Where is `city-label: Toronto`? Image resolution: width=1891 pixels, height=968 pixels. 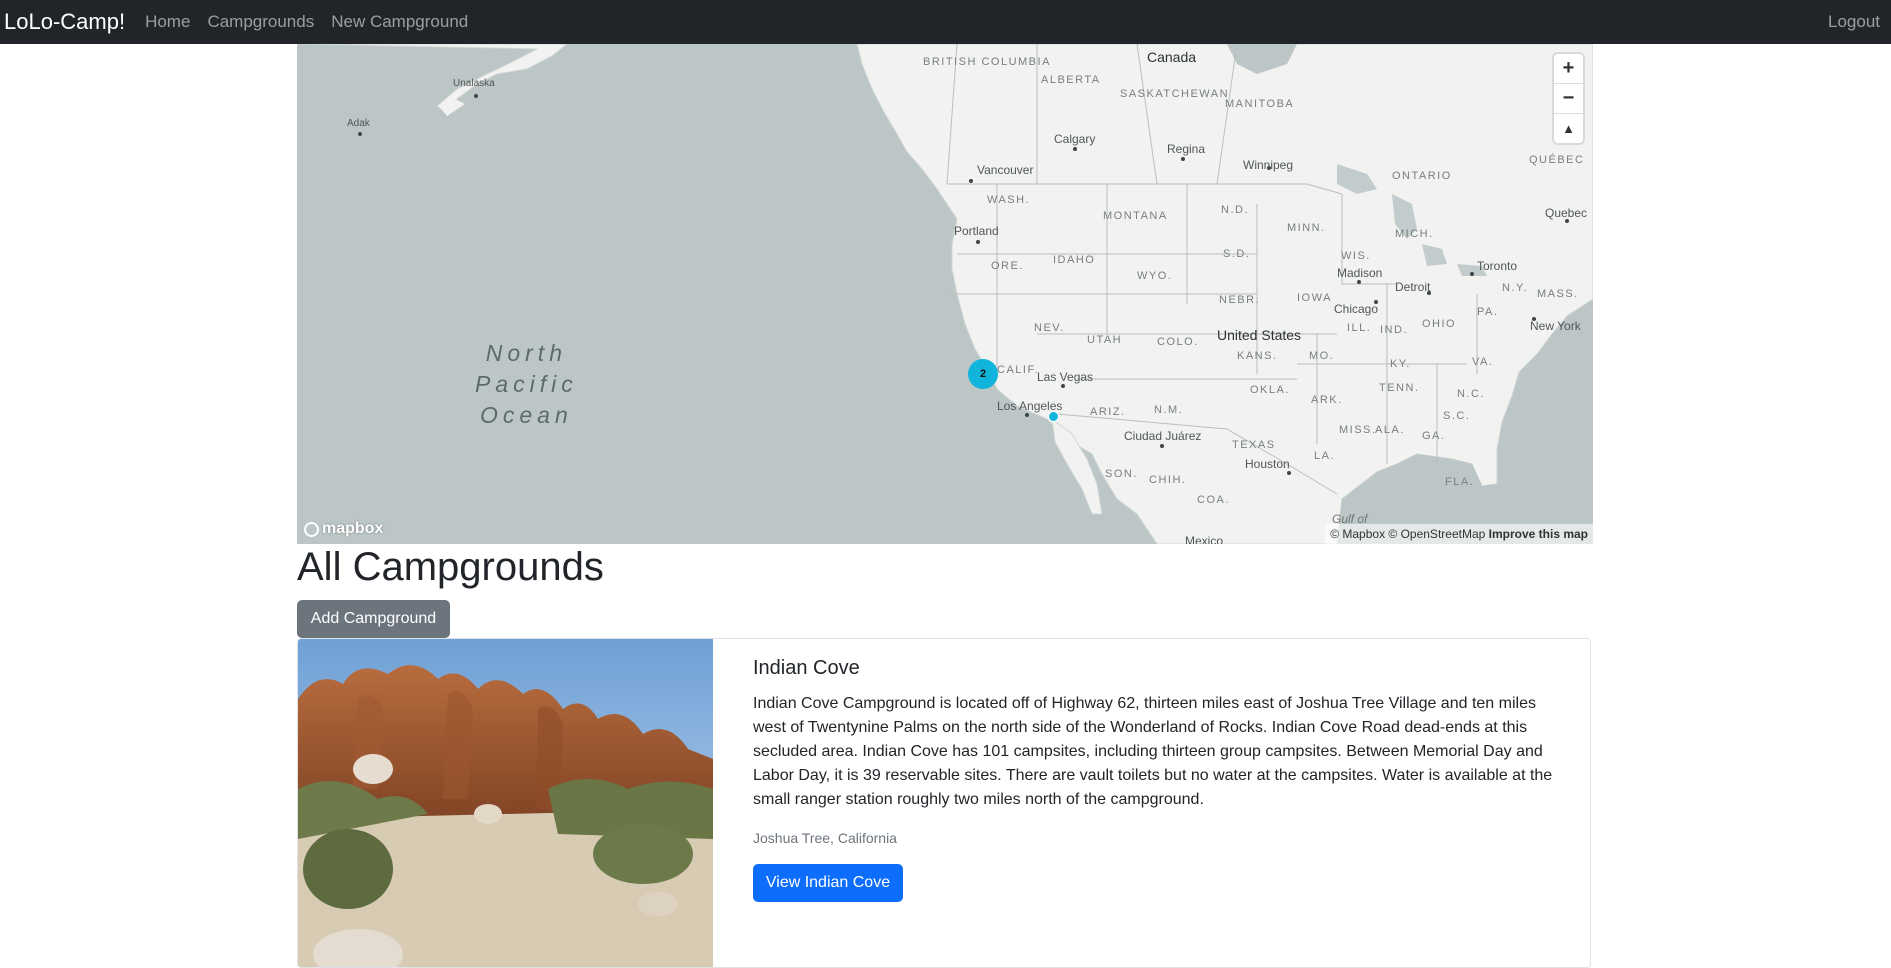 city-label: Toronto is located at coordinates (1497, 266).